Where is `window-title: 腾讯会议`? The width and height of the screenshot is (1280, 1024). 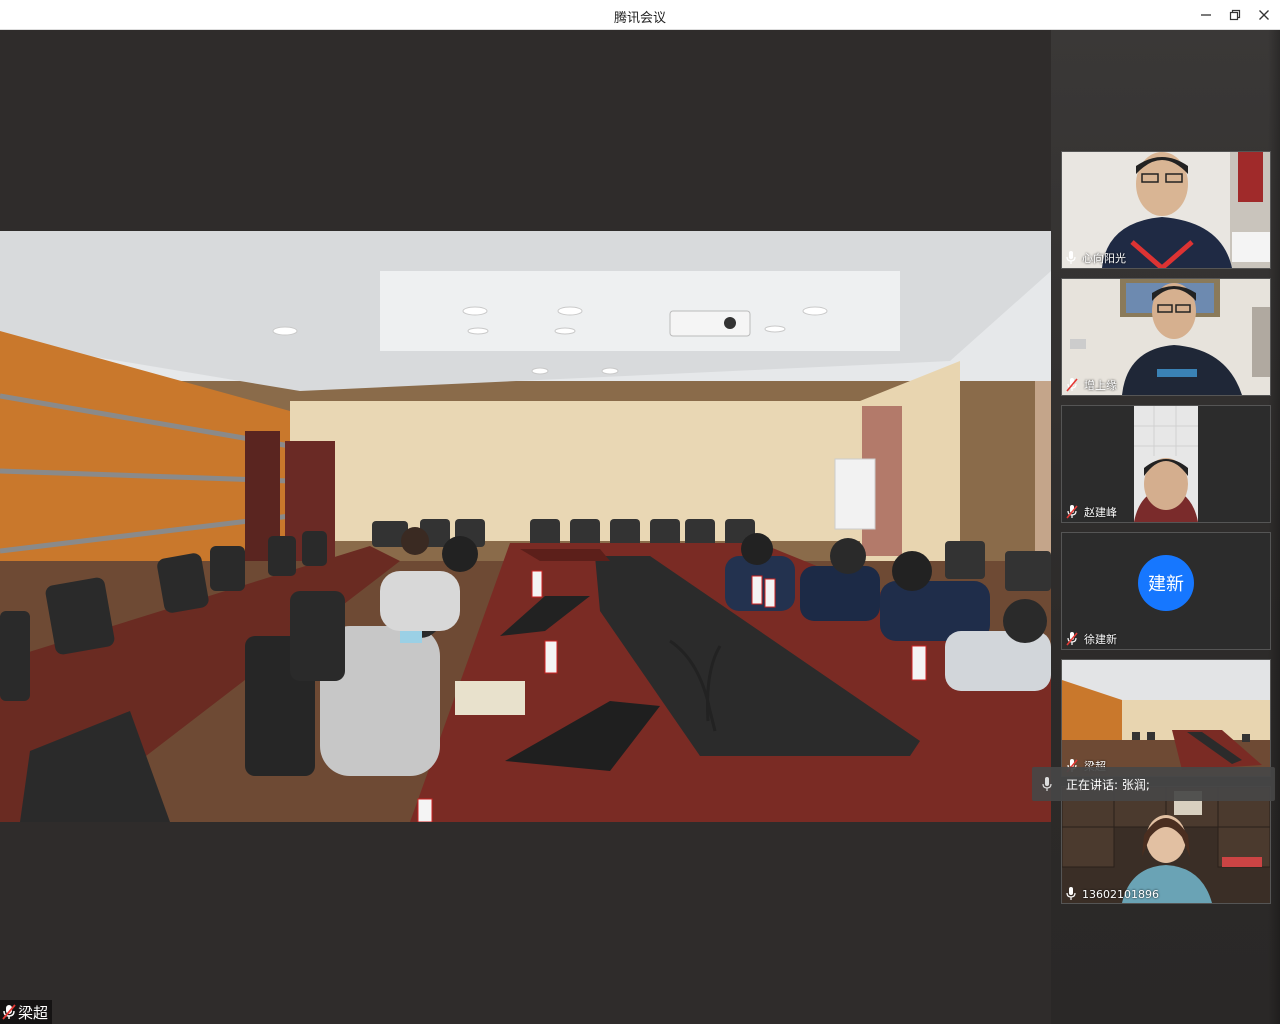 window-title: 腾讯会议 is located at coordinates (639, 18).